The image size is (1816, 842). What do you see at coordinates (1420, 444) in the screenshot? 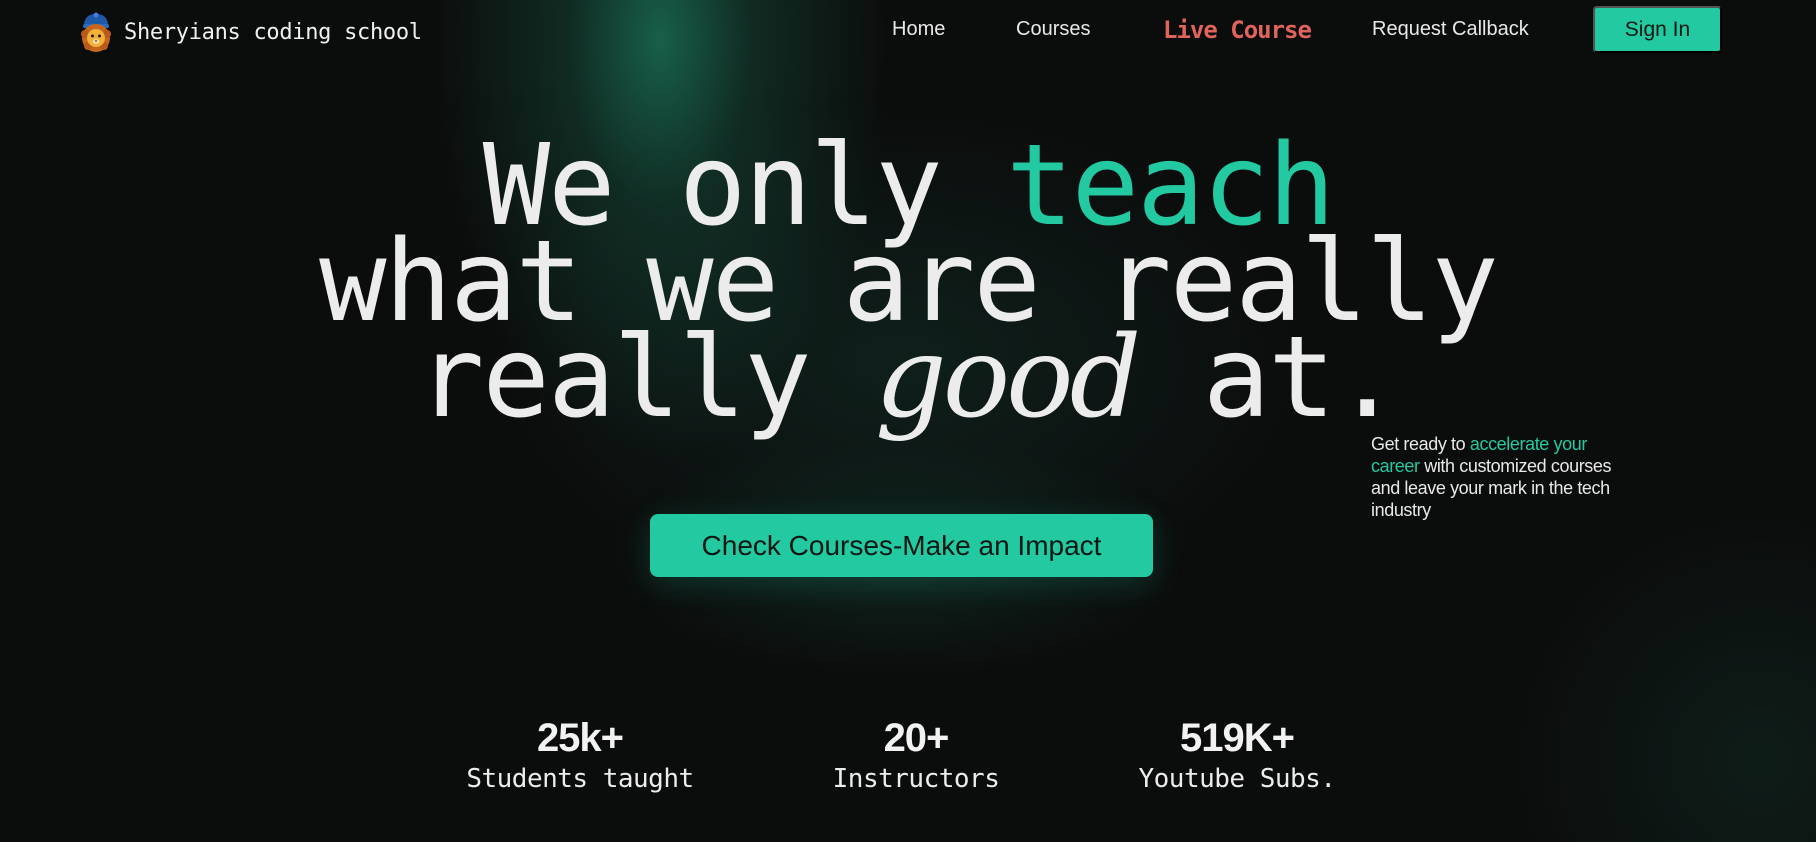
I see `tagline-part-1: Get ready to` at bounding box center [1420, 444].